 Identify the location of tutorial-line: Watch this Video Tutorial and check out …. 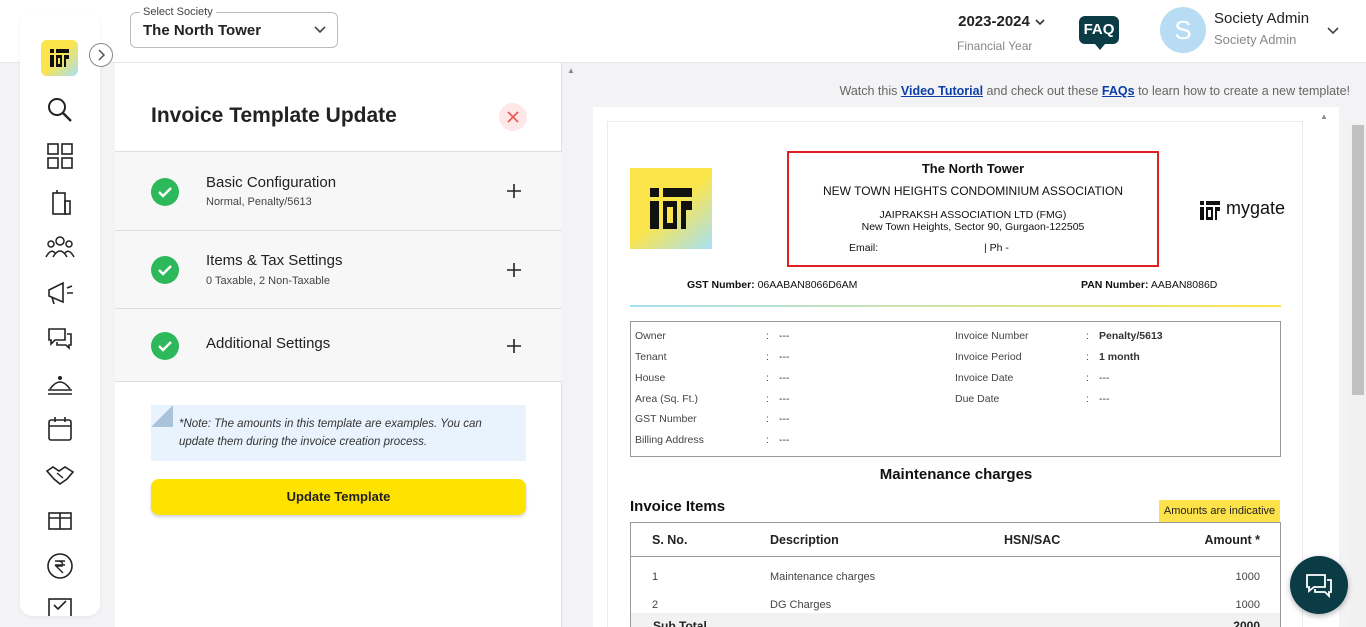
(1095, 91).